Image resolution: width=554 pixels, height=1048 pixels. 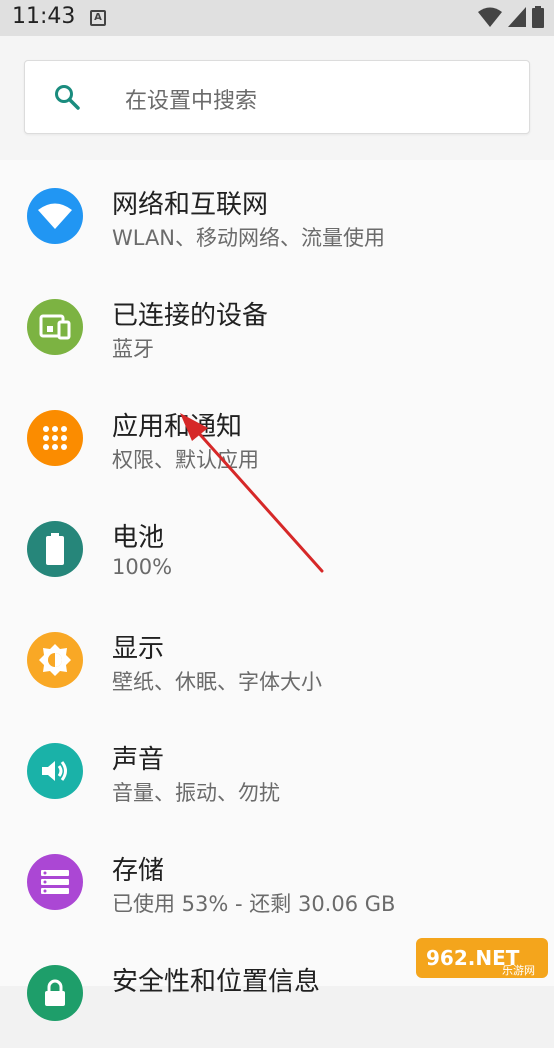 What do you see at coordinates (55, 327) in the screenshot?
I see `devices-icon` at bounding box center [55, 327].